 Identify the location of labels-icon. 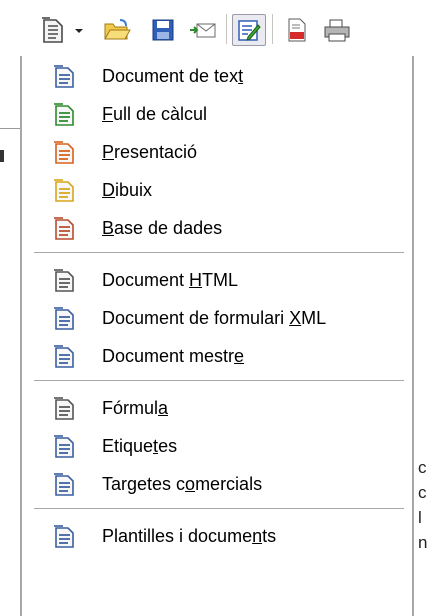
(64, 446).